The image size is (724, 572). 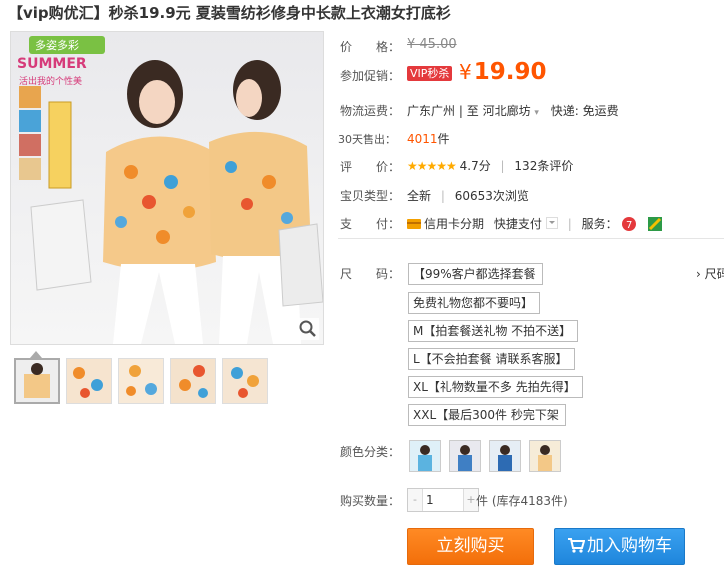 I want to click on shipping-info: 广东广州 | 至 河北廊坊 ▾ 快递: 免运费, so click(x=513, y=110).